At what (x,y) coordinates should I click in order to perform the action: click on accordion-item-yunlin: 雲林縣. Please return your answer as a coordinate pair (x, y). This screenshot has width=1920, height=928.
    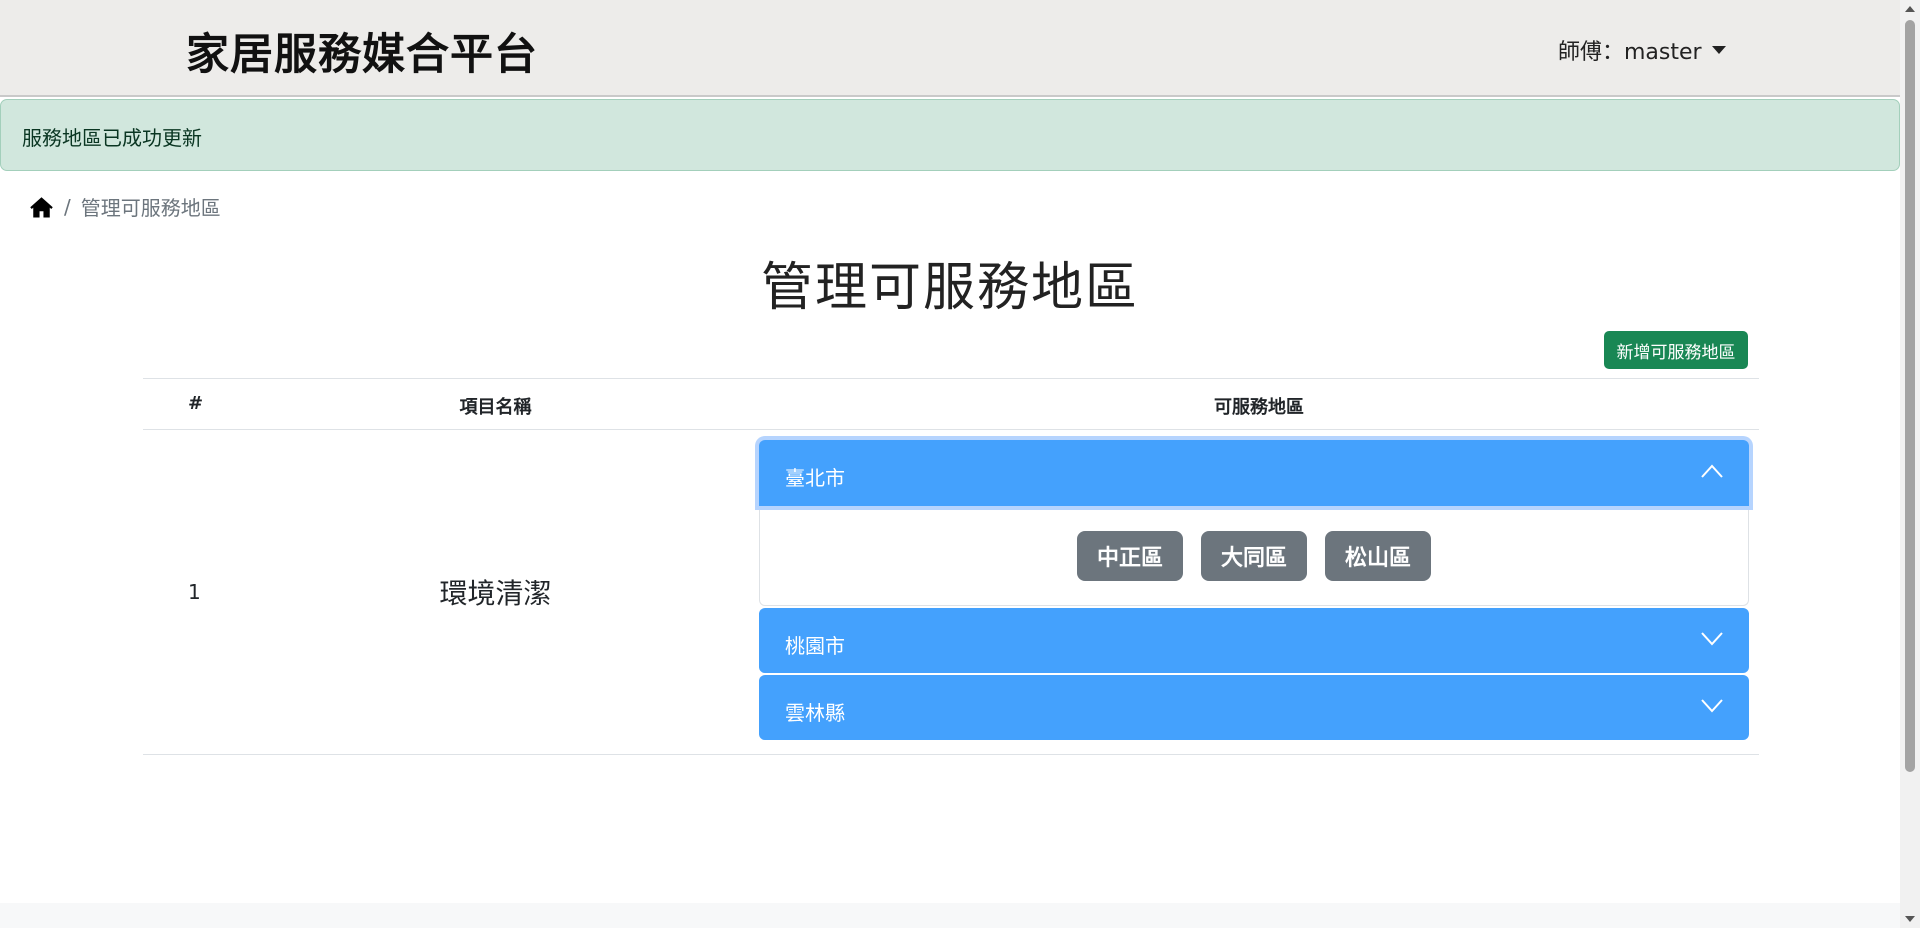
    Looking at the image, I should click on (1254, 707).